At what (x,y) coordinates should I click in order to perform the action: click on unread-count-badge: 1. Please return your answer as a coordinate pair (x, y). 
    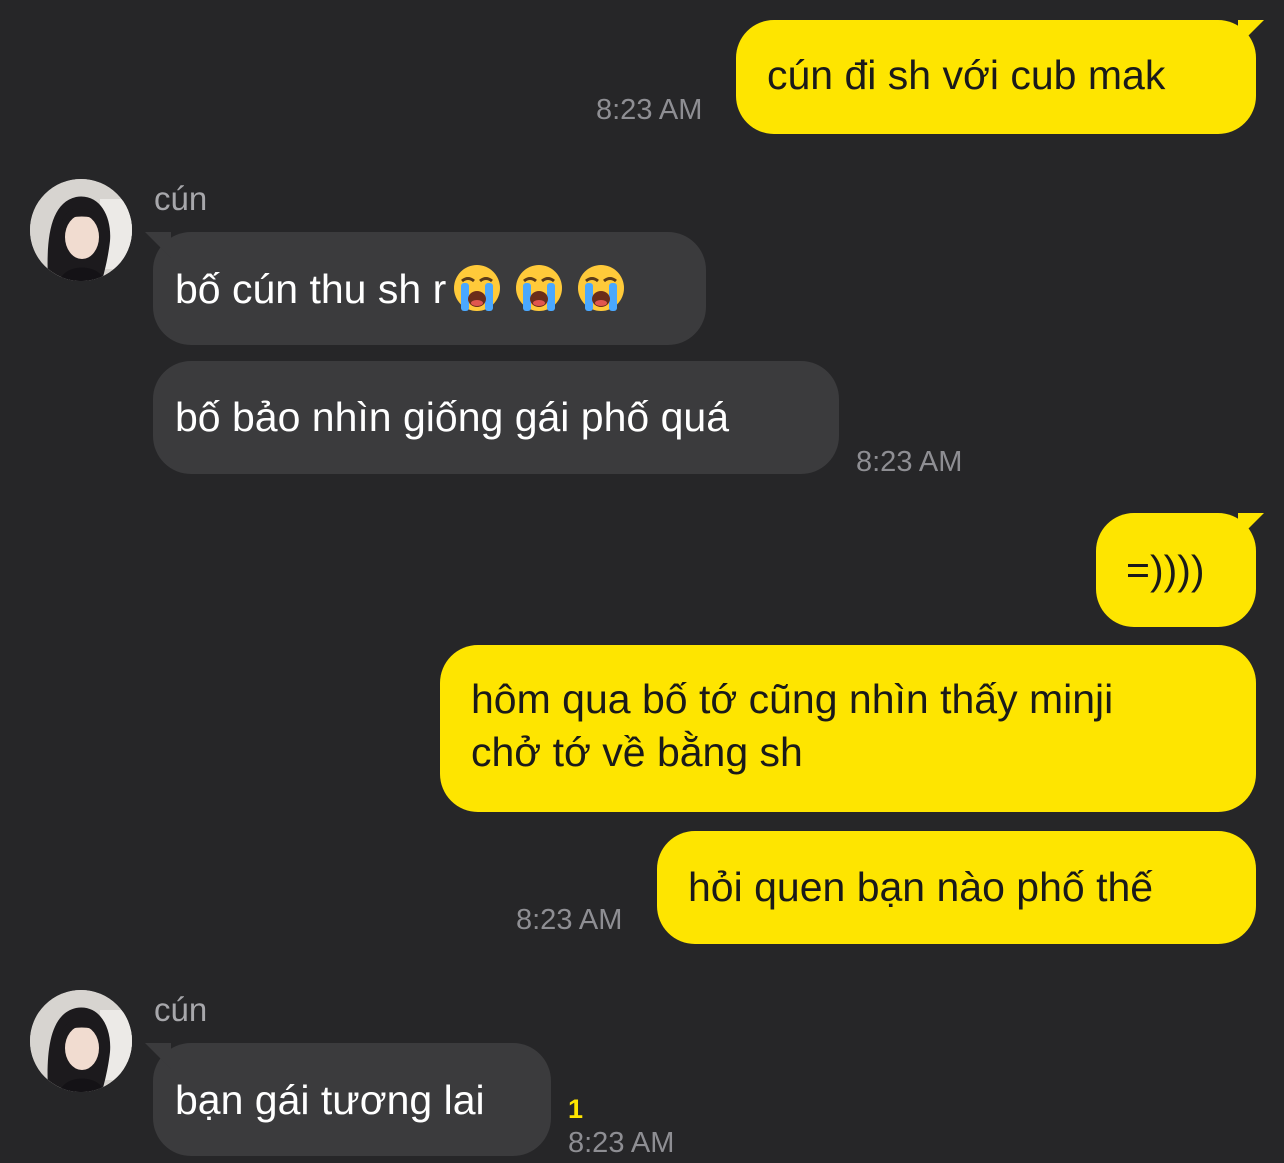
    Looking at the image, I should click on (576, 1109).